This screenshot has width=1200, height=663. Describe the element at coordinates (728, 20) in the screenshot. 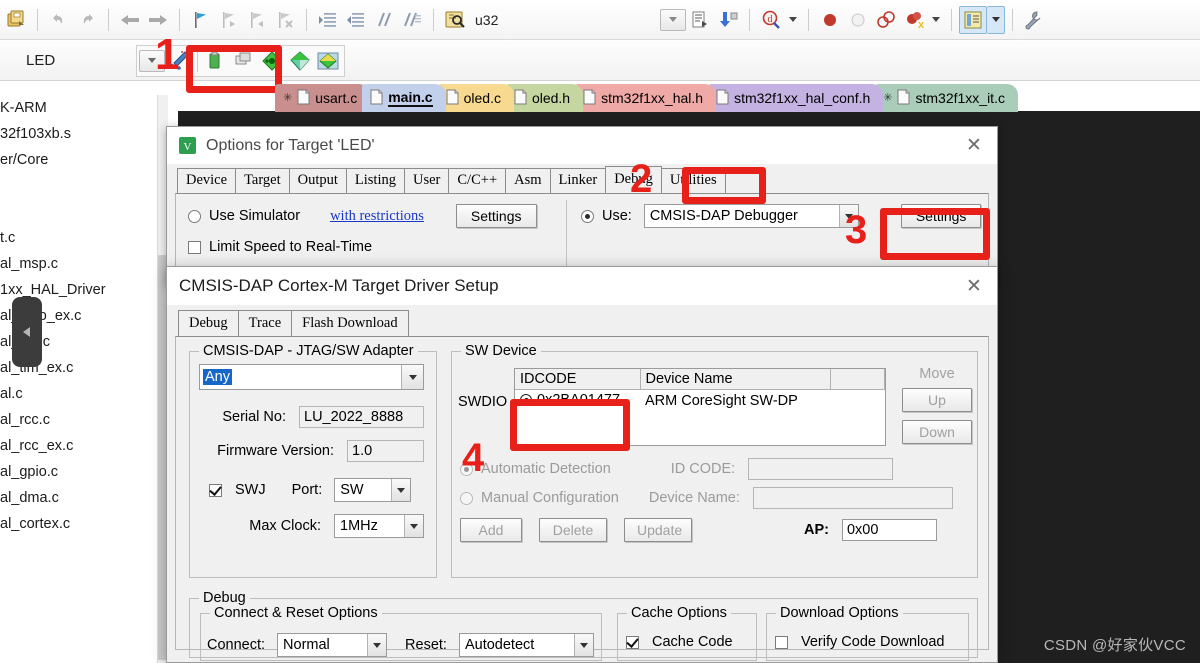

I see `pack-installer-icon` at that location.